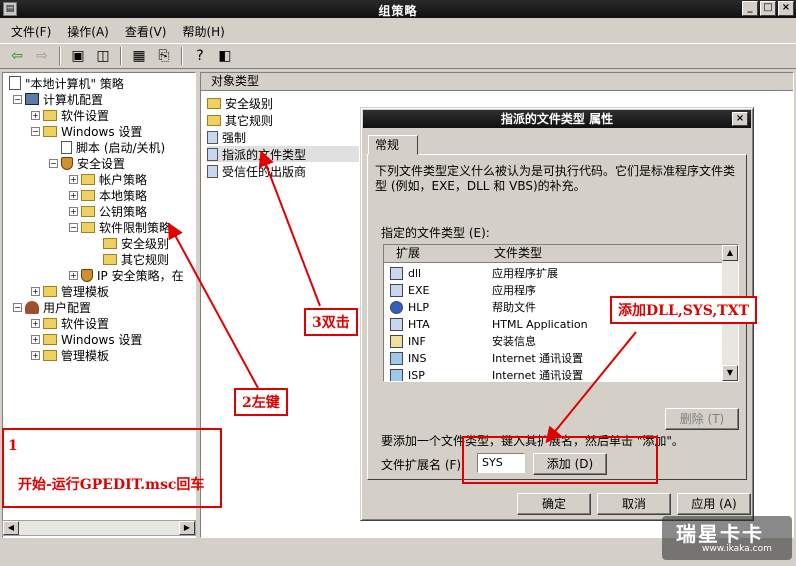 The image size is (796, 566). What do you see at coordinates (88, 31) in the screenshot?
I see `menu-action: 操作(A)` at bounding box center [88, 31].